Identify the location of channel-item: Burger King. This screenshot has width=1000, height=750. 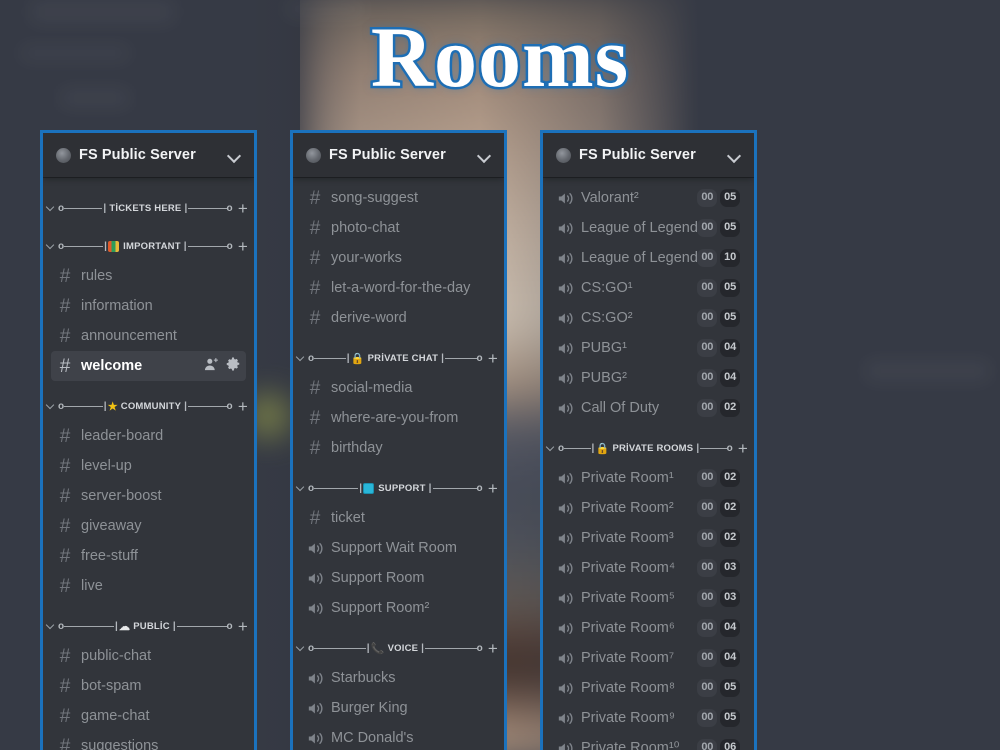
(398, 708).